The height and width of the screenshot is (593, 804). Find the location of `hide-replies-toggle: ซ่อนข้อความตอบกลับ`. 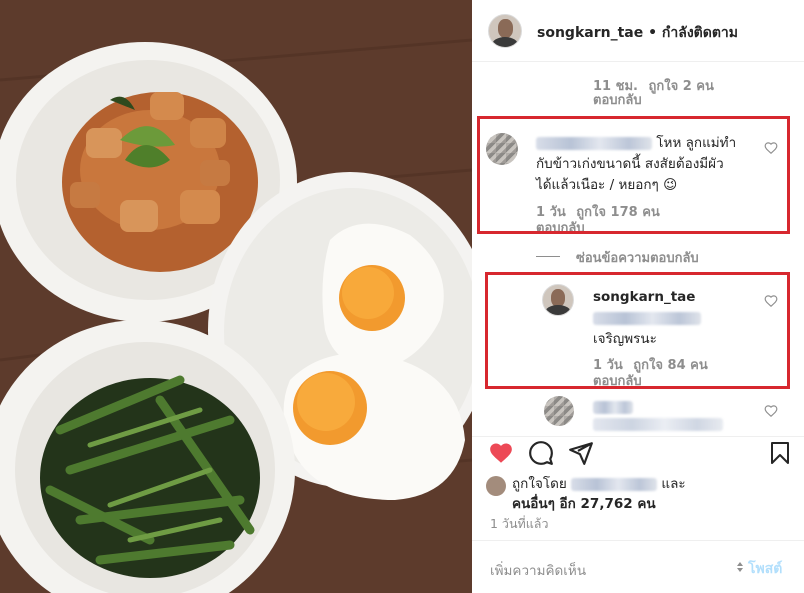

hide-replies-toggle: ซ่อนข้อความตอบกลับ is located at coordinates (666, 256).